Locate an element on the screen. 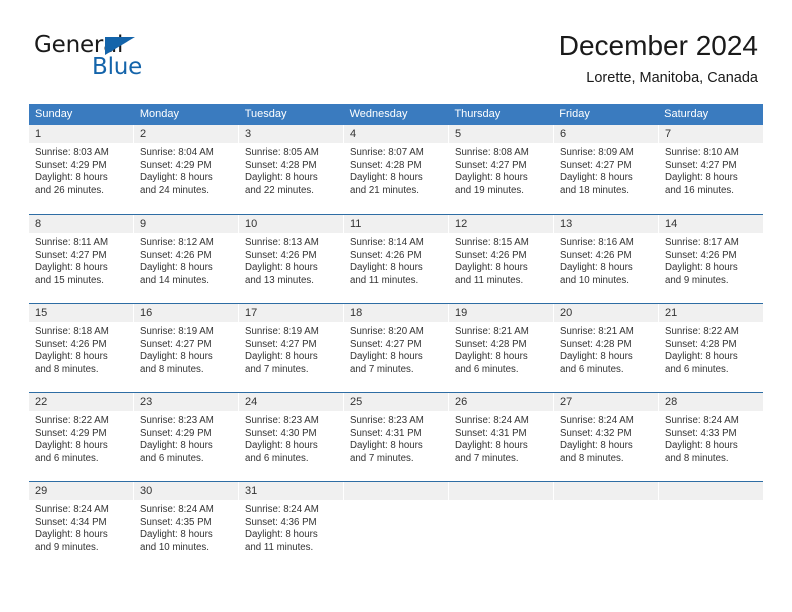 The image size is (792, 612). day-sunrise-text: Sunrise: 8:03 AM is located at coordinates (72, 152).